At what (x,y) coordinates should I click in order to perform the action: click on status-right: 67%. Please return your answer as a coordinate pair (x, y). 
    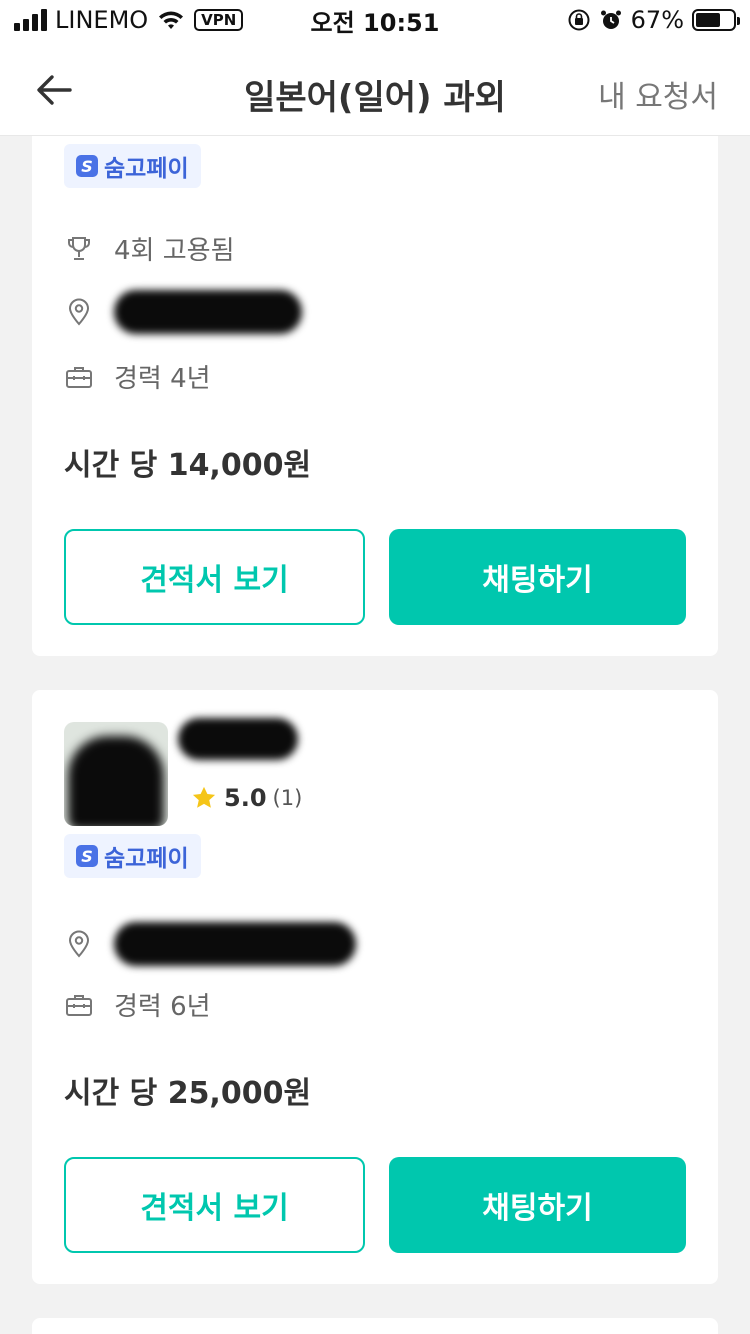
    Looking at the image, I should click on (653, 20).